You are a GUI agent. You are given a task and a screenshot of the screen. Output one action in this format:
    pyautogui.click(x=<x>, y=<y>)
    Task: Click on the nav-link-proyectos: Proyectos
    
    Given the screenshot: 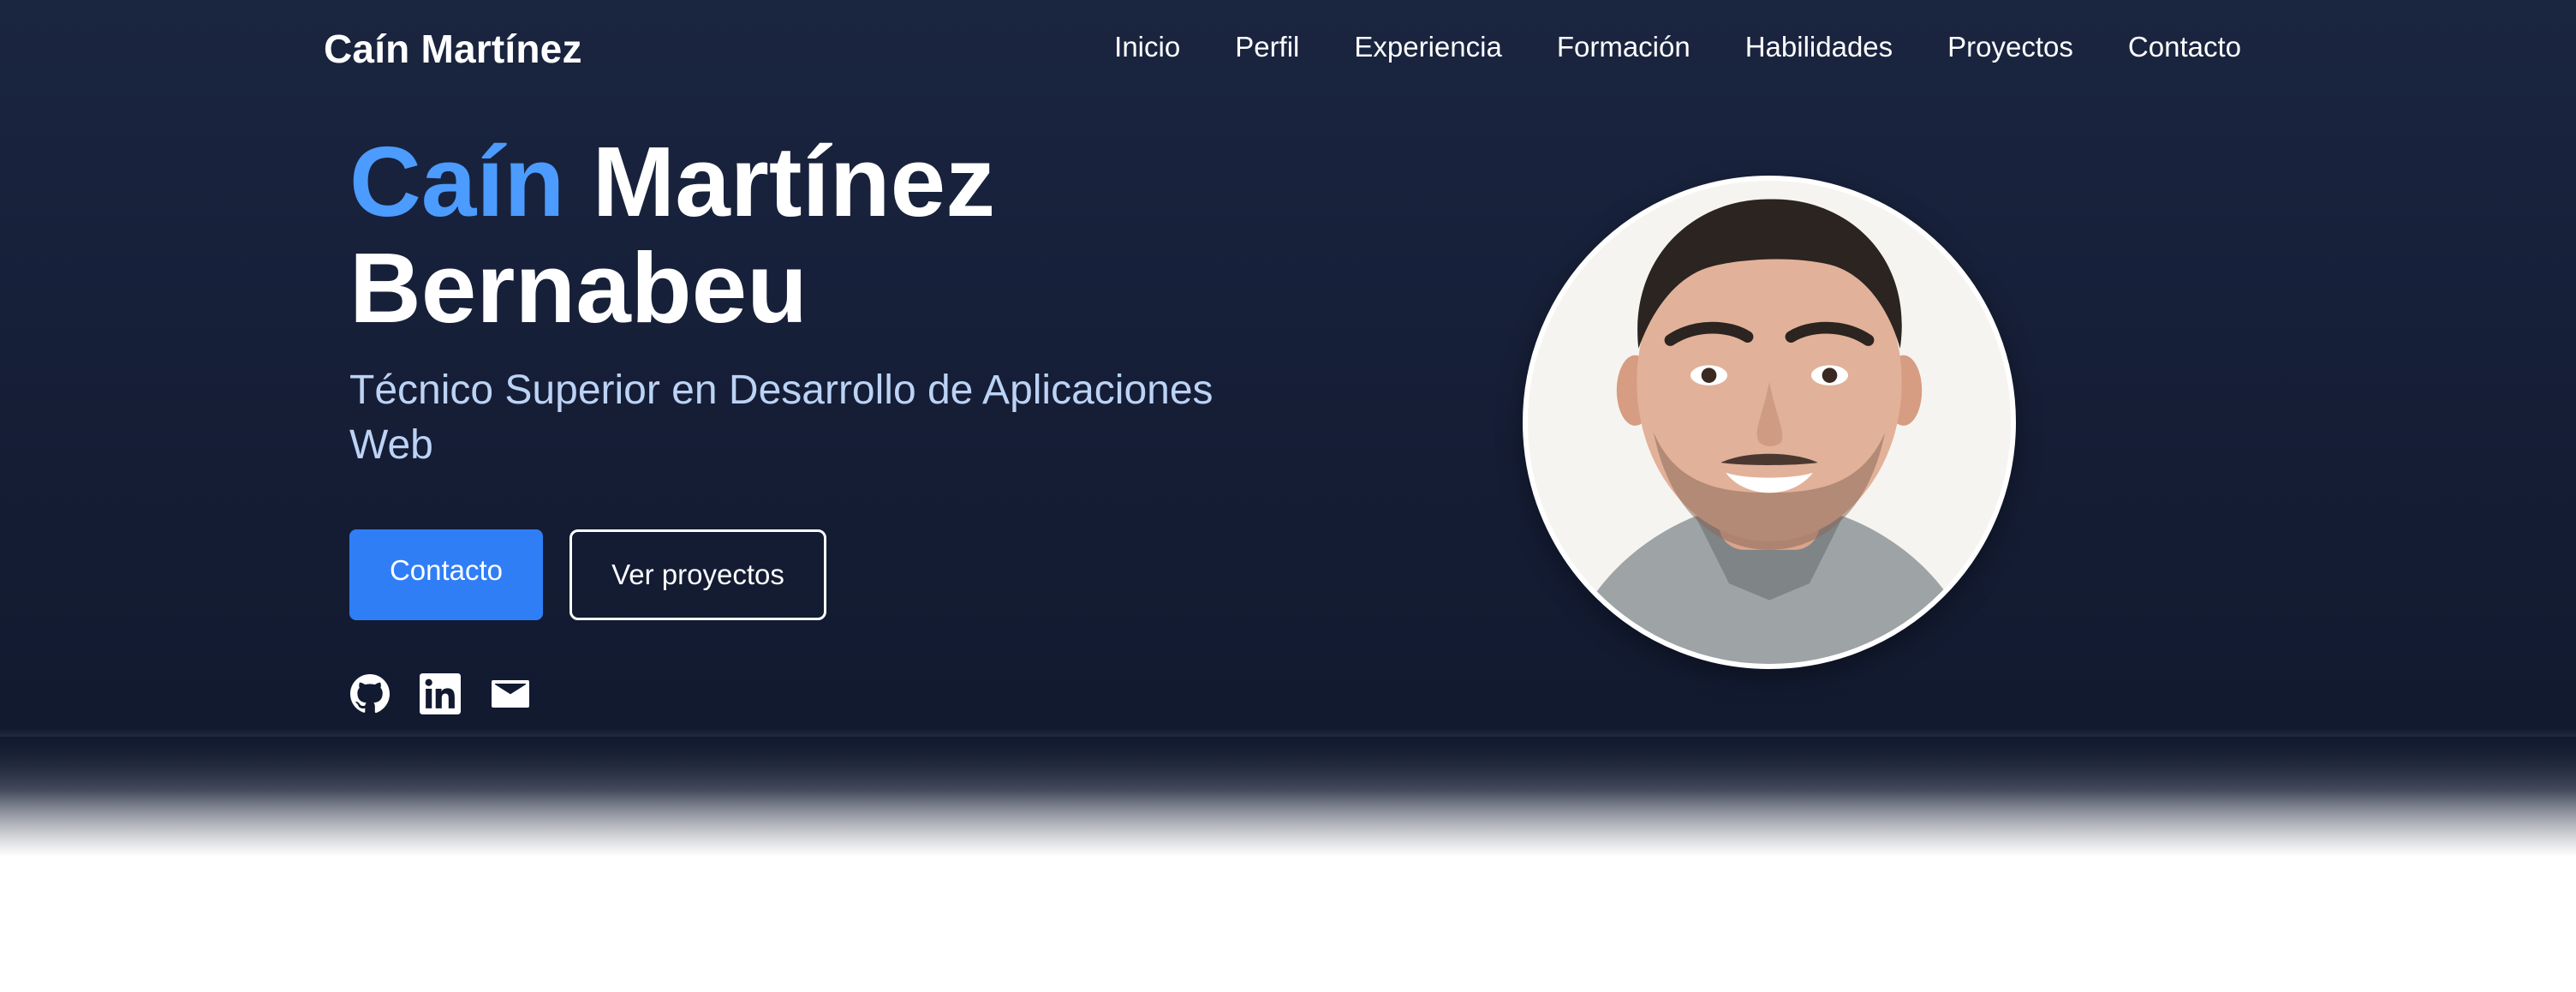 What is the action you would take?
    pyautogui.click(x=2010, y=47)
    